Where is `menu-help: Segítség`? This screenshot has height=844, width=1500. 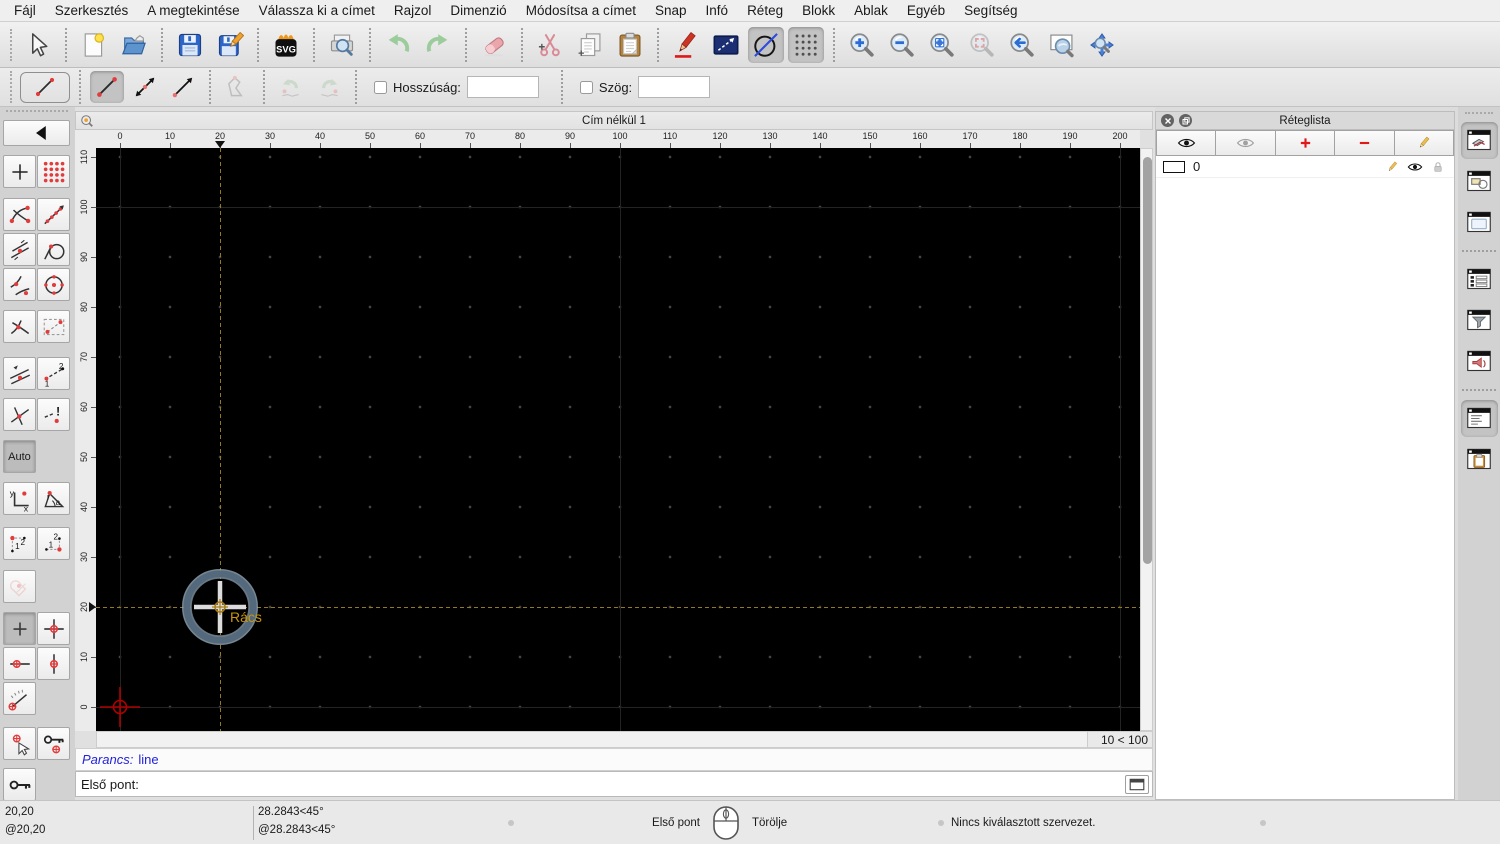 menu-help: Segítség is located at coordinates (990, 10).